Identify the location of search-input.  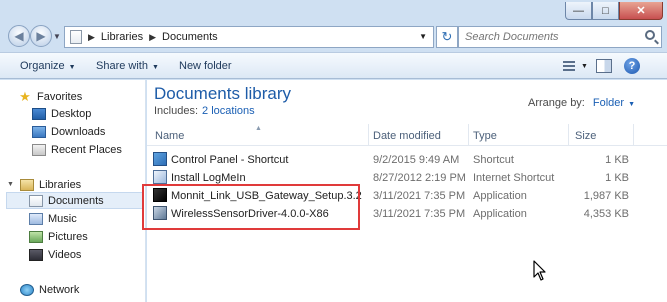
(550, 37).